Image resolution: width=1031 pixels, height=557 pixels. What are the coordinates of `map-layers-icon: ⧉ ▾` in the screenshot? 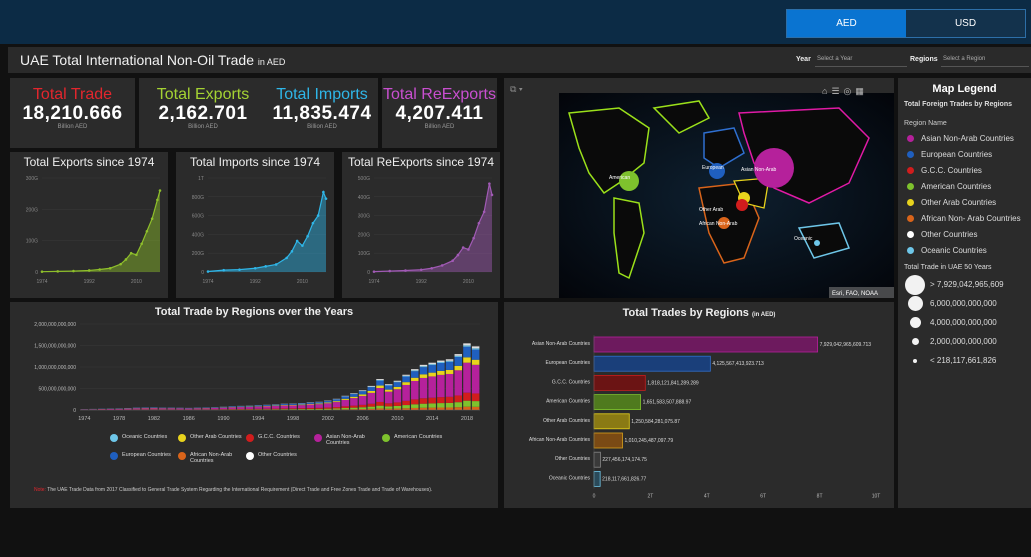 It's located at (516, 89).